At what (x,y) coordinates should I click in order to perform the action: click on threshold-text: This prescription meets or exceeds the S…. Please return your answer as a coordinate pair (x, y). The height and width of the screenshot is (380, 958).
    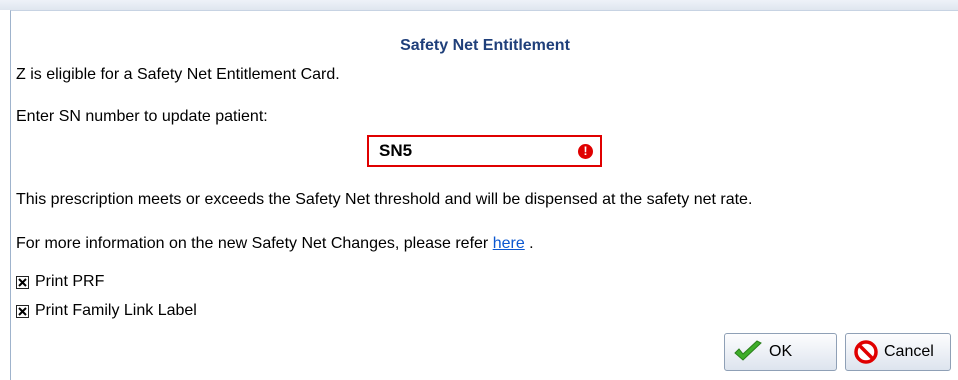
    Looking at the image, I should click on (384, 199).